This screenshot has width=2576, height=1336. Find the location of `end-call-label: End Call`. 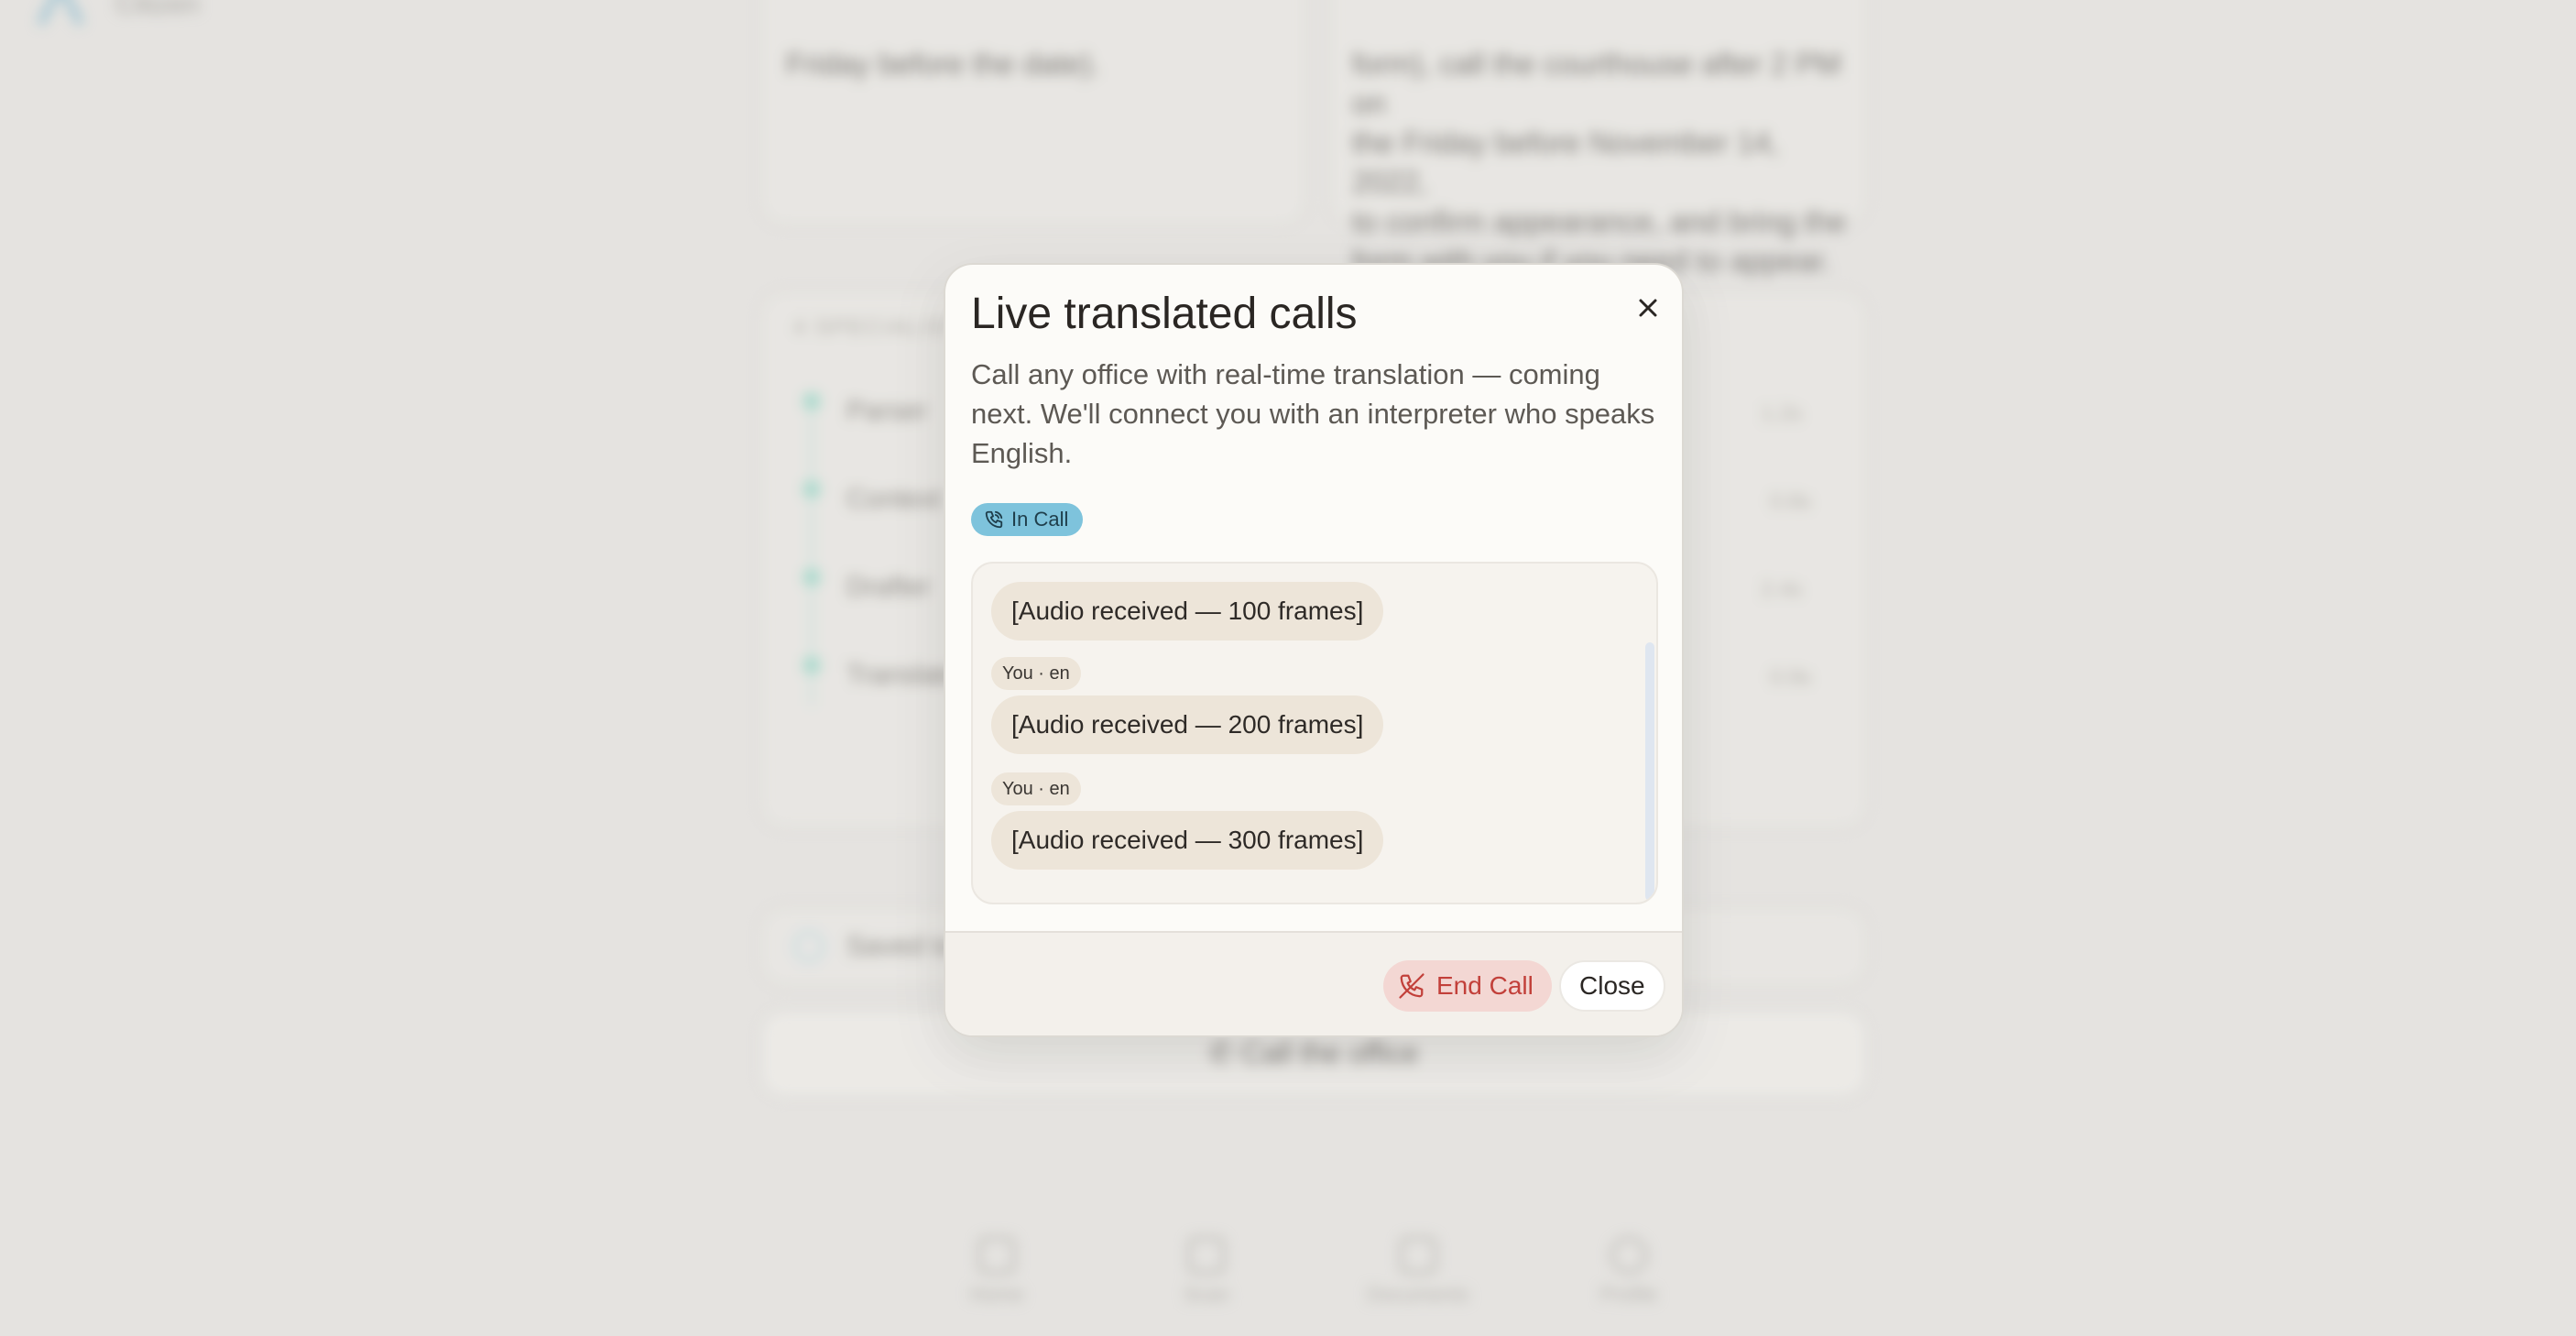

end-call-label: End Call is located at coordinates (1485, 985).